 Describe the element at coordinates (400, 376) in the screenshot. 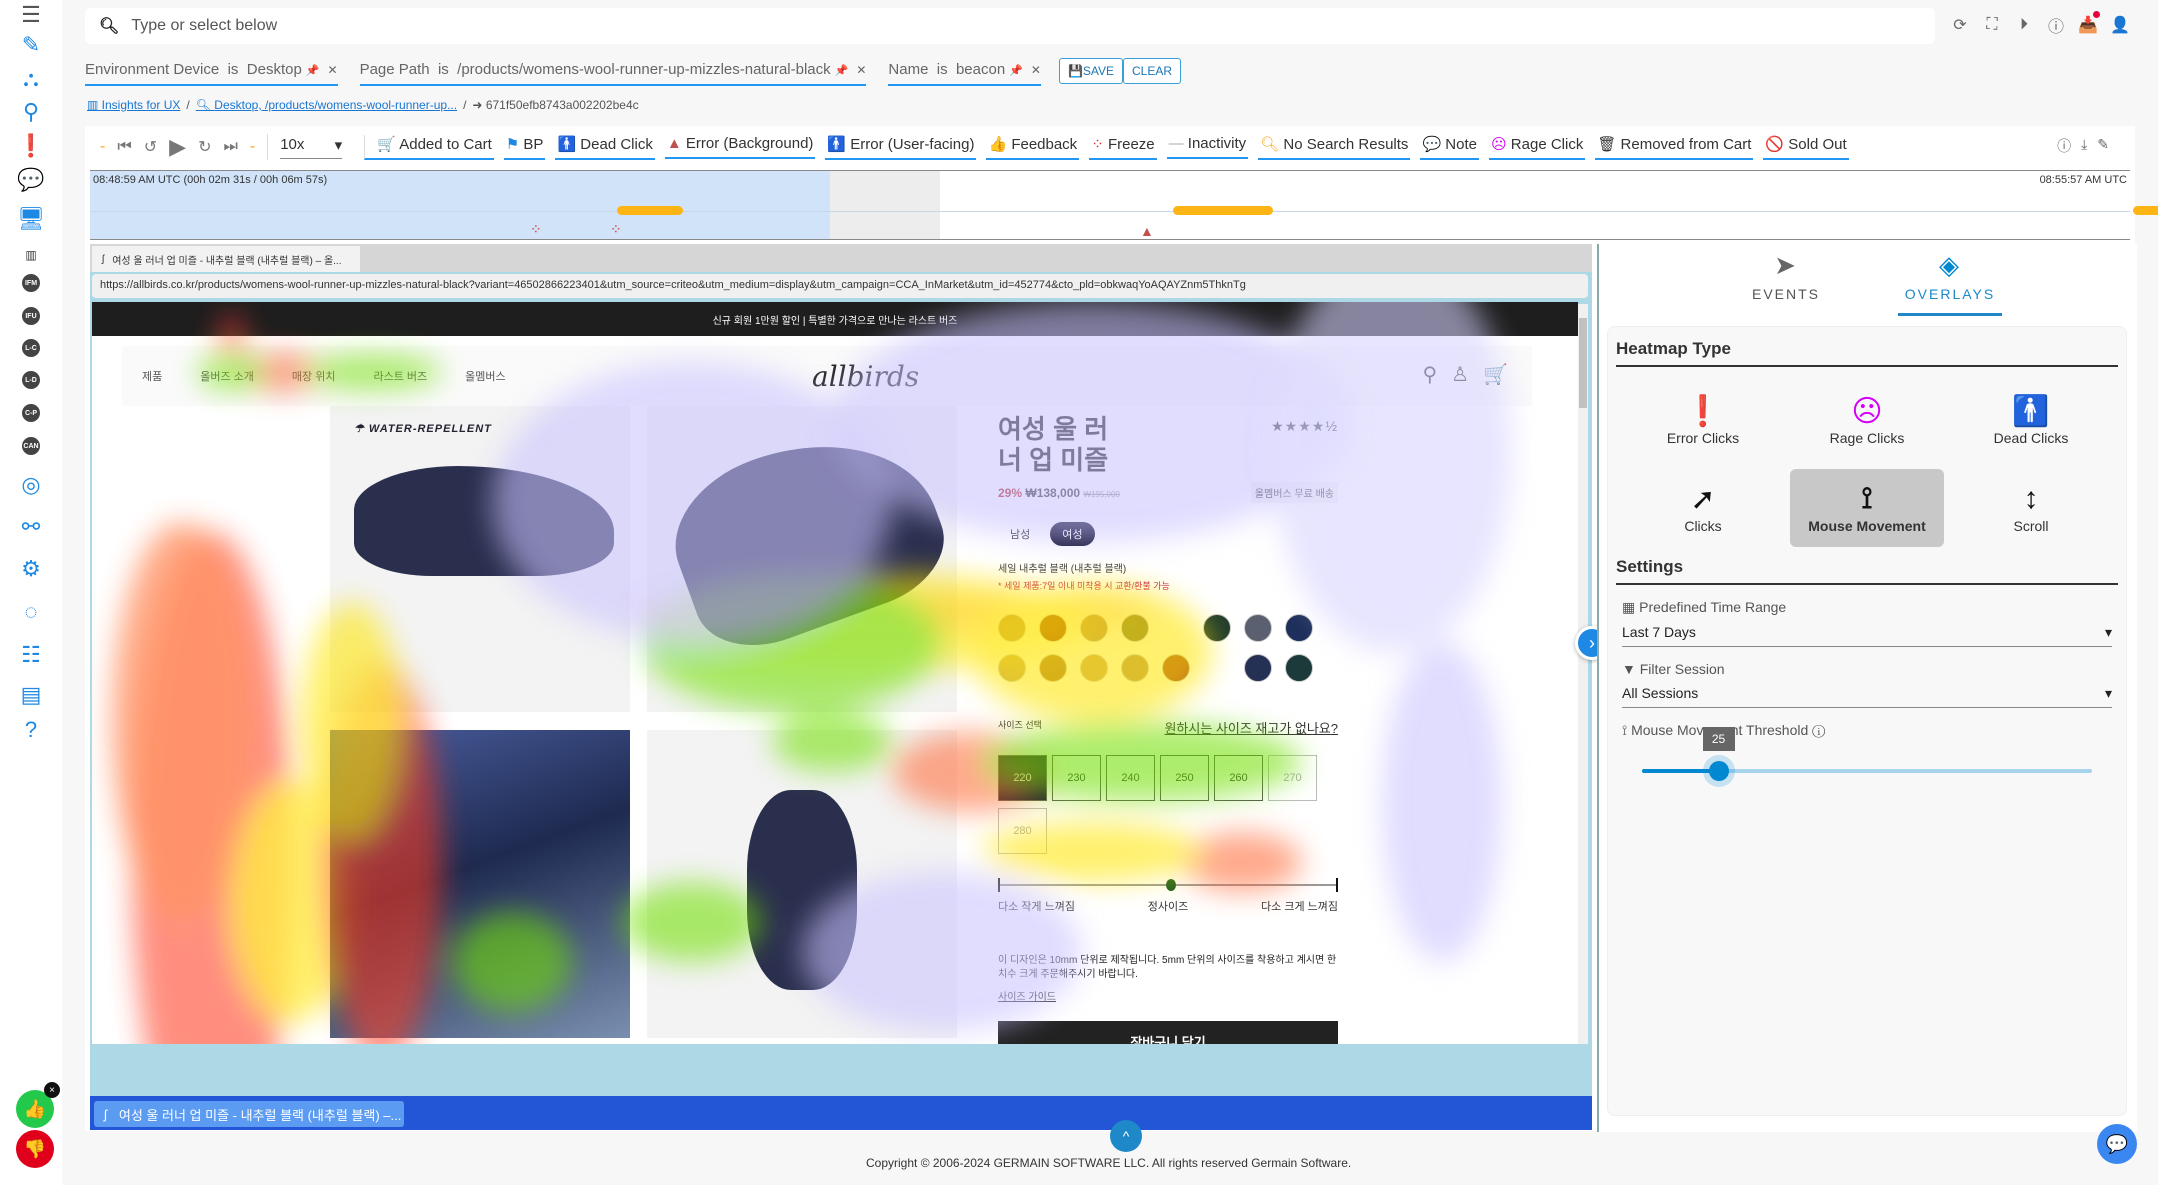

I see `site-nav-item: 라스트 버즈` at that location.